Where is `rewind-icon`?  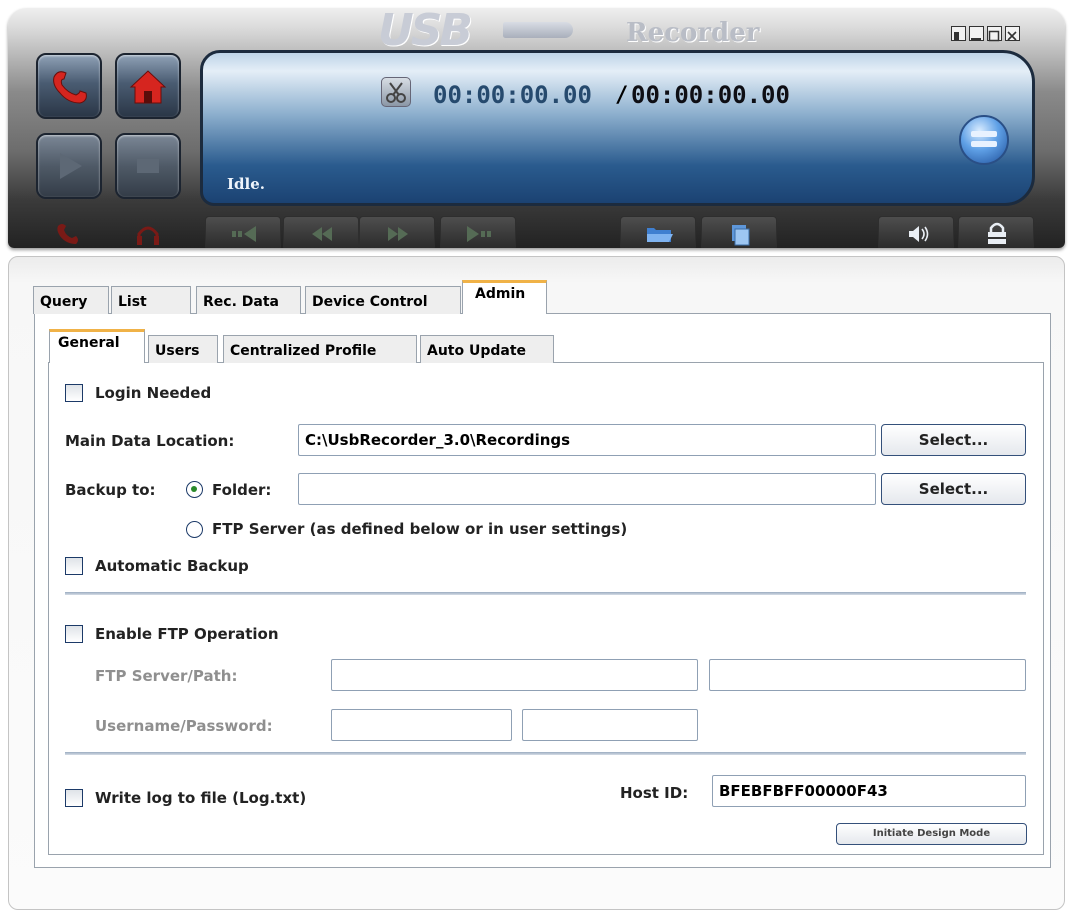
rewind-icon is located at coordinates (322, 234).